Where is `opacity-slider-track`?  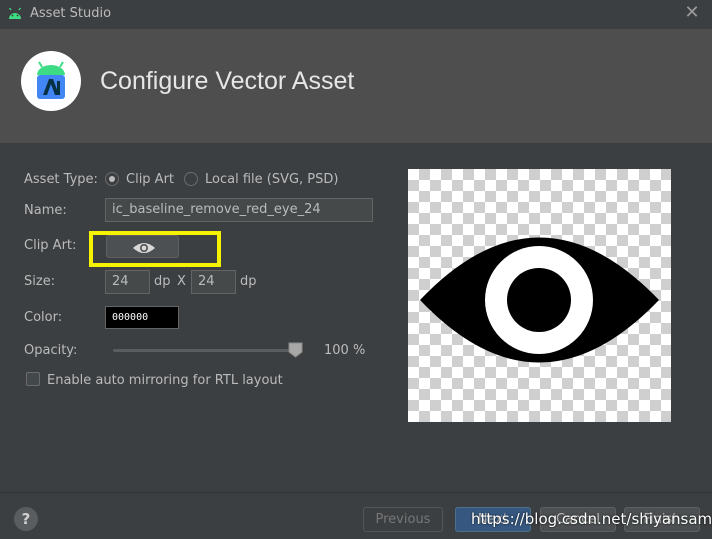 opacity-slider-track is located at coordinates (206, 350).